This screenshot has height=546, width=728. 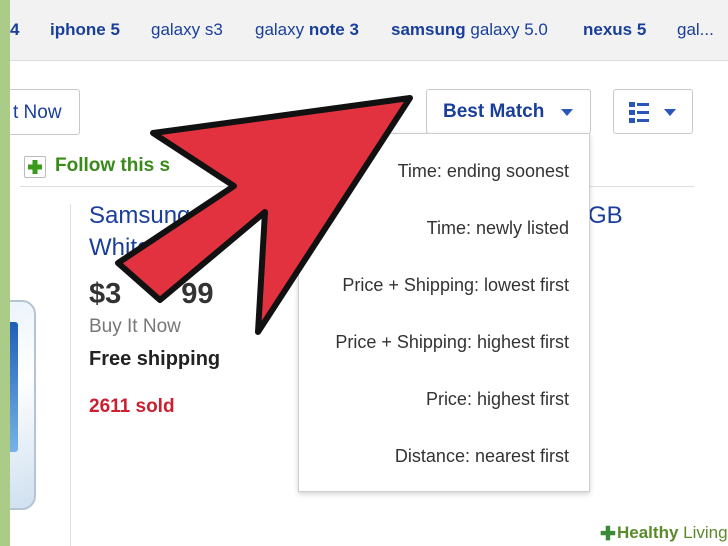 I want to click on healthy-living-watermark: ✚ Healthy Living, so click(x=661, y=533).